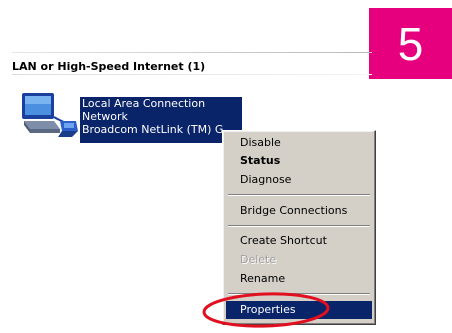 The image size is (452, 333). Describe the element at coordinates (299, 143) in the screenshot. I see `menu-item-disable: Disable` at that location.